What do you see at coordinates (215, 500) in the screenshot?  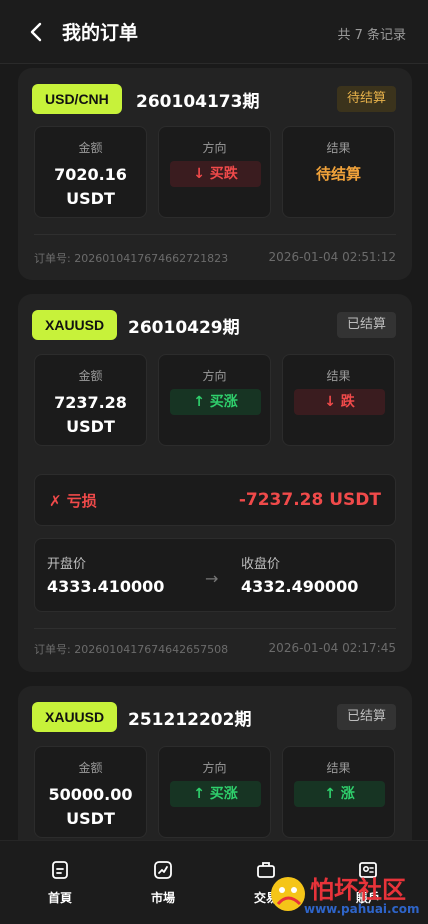 I see `pnl-row: ✗ 亏损 -7237.28 USDT` at bounding box center [215, 500].